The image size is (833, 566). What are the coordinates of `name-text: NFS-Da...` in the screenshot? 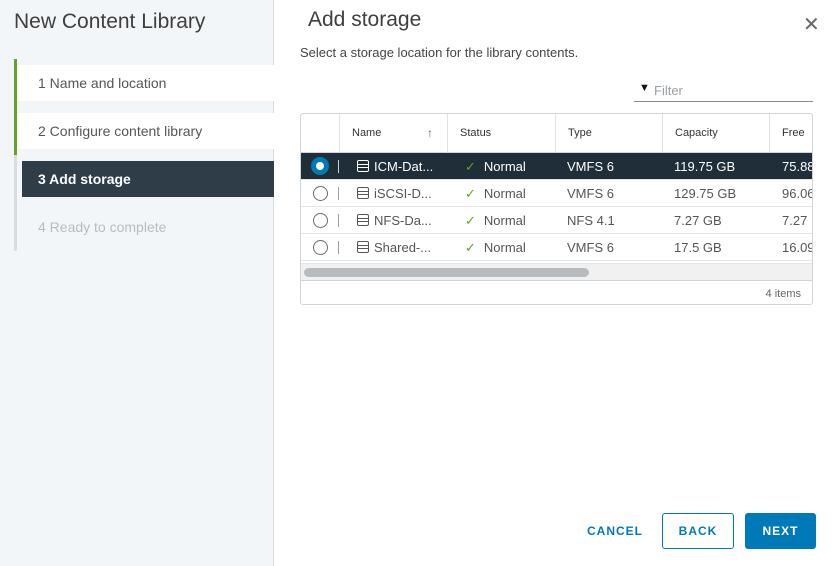 It's located at (403, 220).